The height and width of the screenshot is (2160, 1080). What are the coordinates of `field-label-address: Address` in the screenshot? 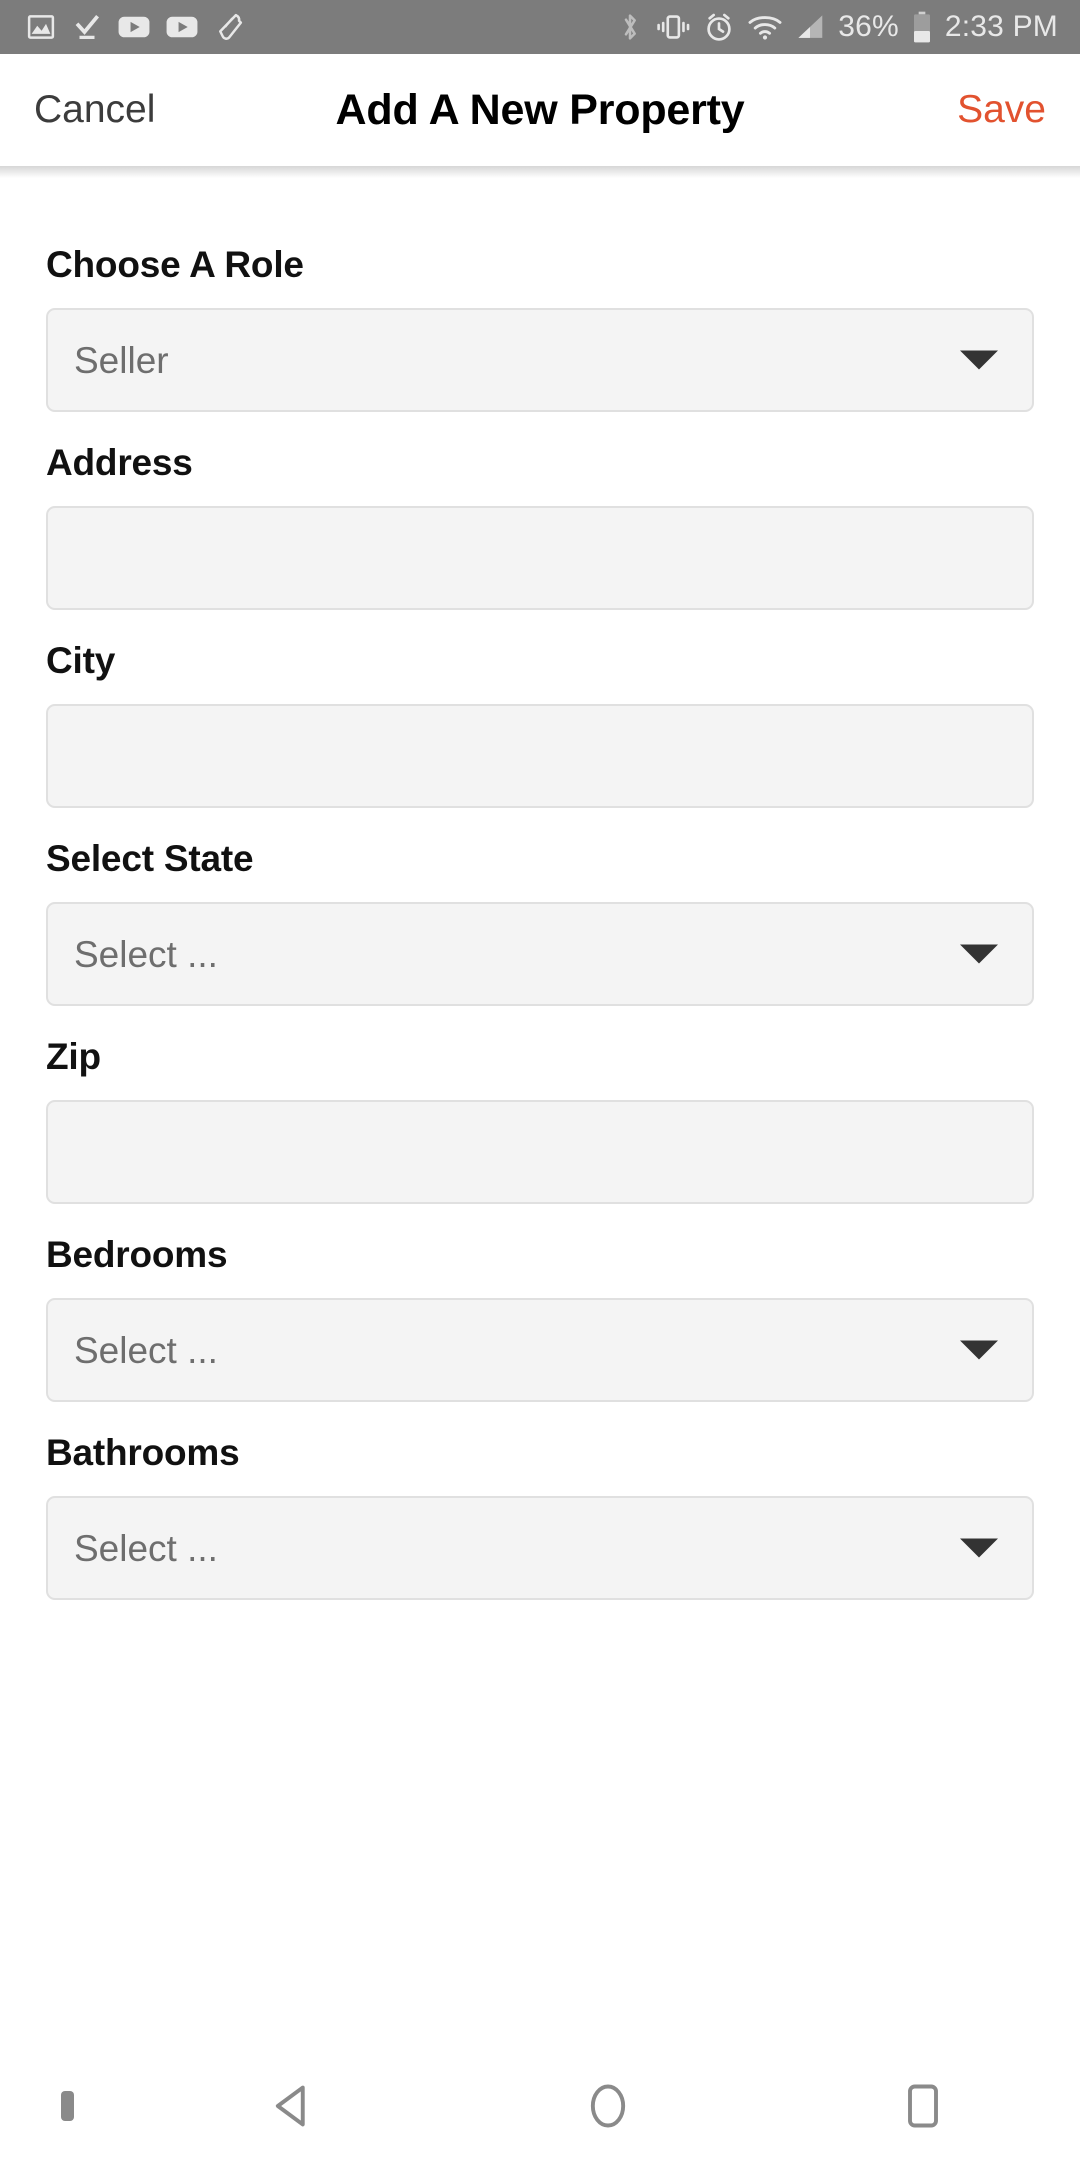 It's located at (119, 462).